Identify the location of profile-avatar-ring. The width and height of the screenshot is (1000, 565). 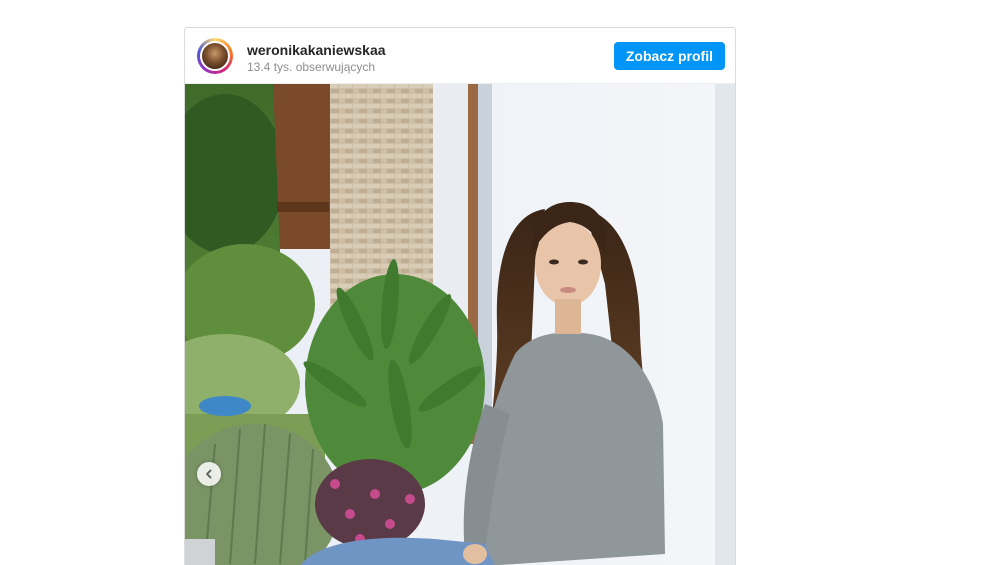
(215, 56).